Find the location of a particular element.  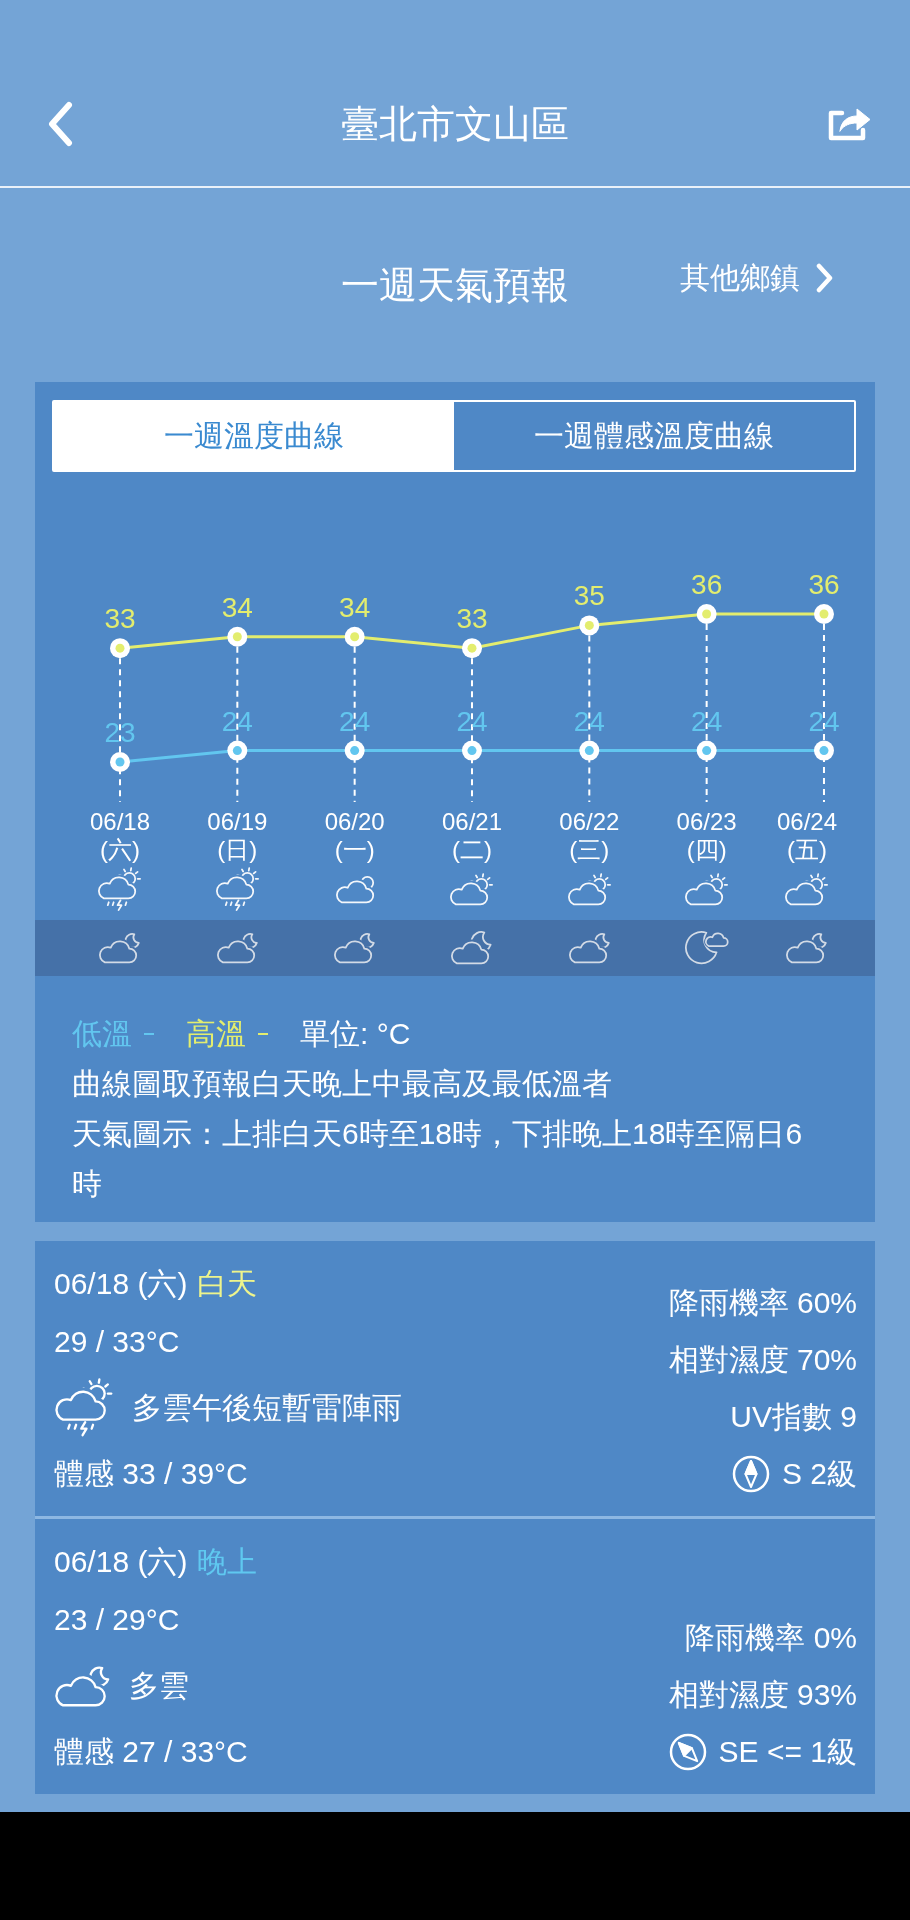

date-label: 06/21 is located at coordinates (471, 822).